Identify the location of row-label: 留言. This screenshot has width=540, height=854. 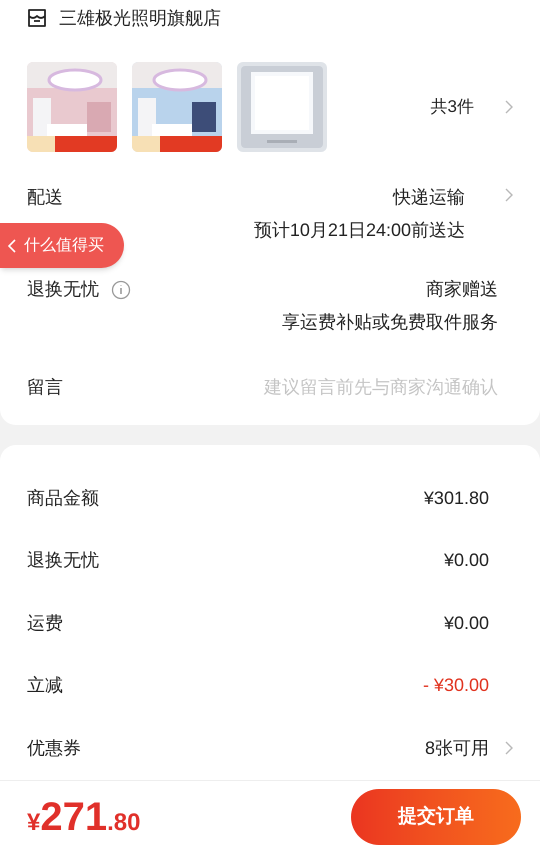
(45, 387).